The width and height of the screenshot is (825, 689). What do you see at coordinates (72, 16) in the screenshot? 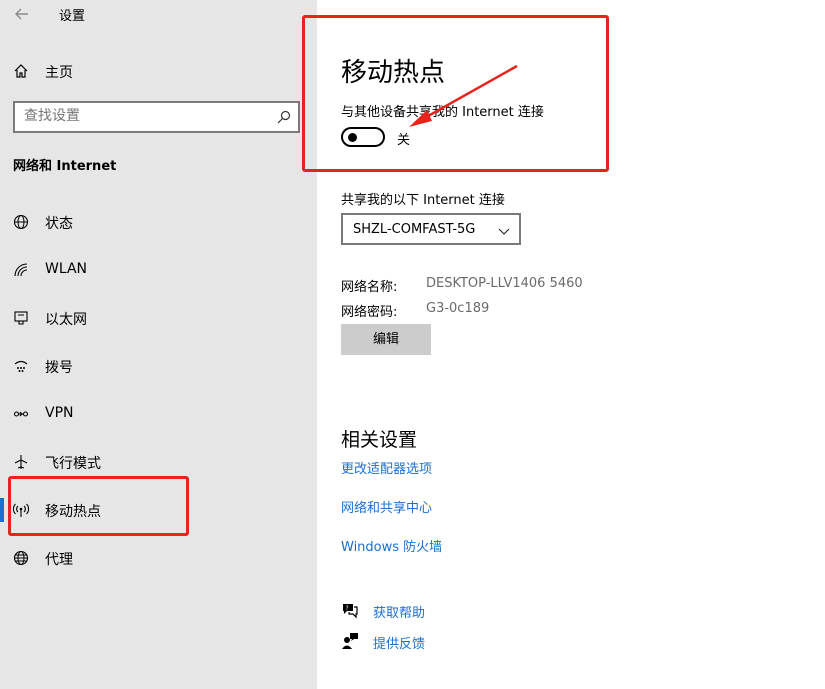
I see `app-title: 设置` at bounding box center [72, 16].